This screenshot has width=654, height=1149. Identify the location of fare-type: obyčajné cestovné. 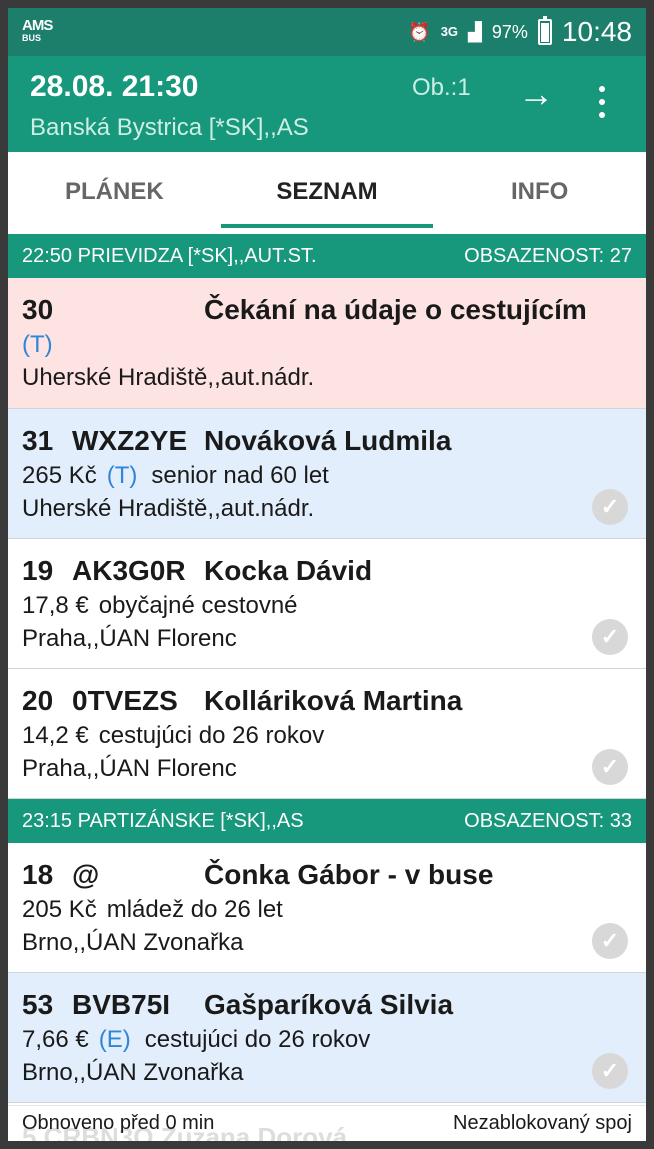
(198, 605).